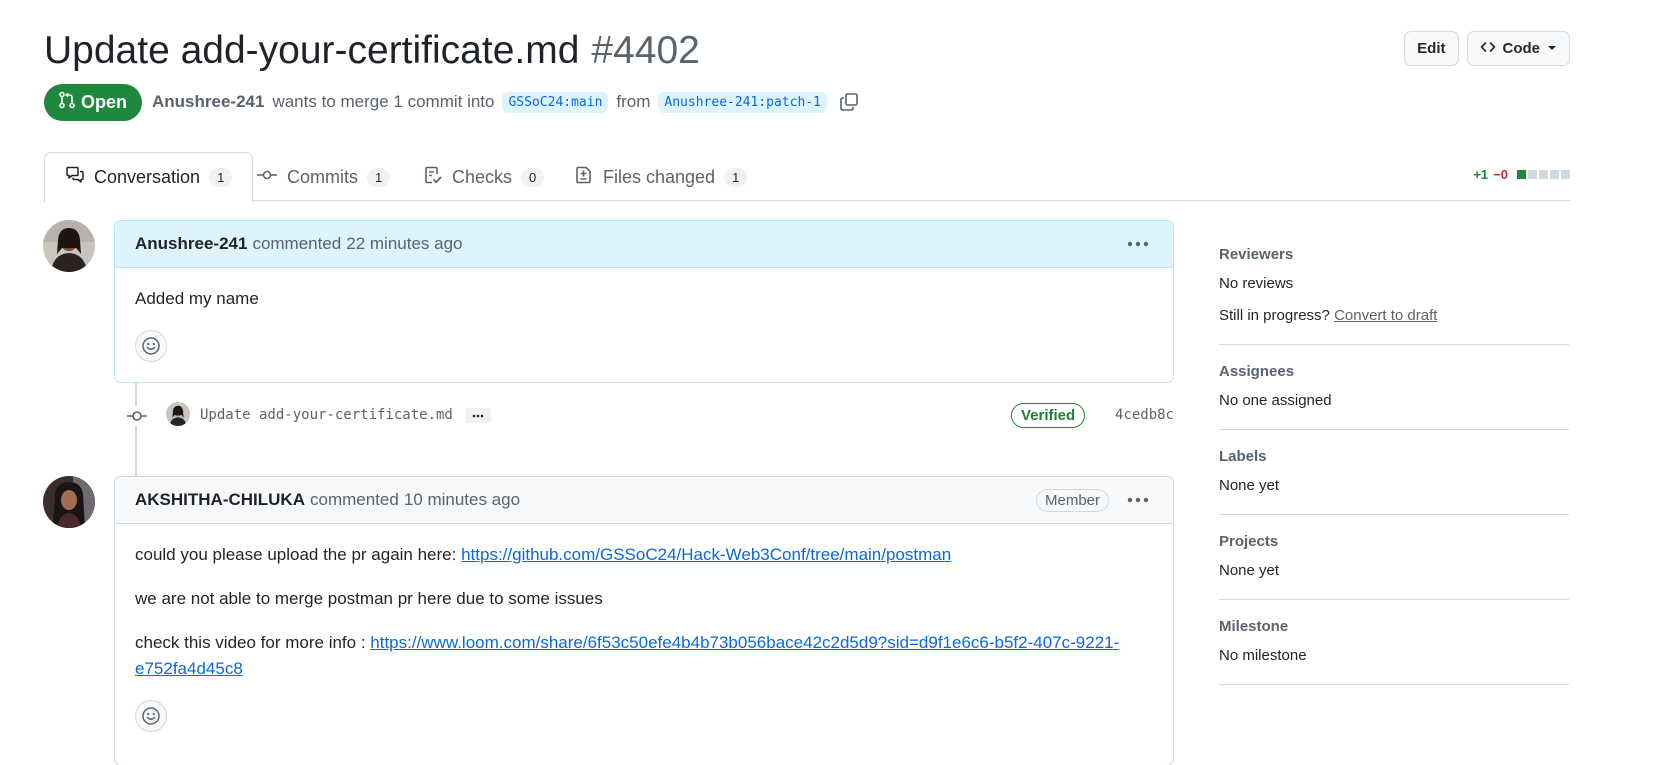 The image size is (1666, 765). What do you see at coordinates (75, 177) in the screenshot?
I see `comment-discussion-icon` at bounding box center [75, 177].